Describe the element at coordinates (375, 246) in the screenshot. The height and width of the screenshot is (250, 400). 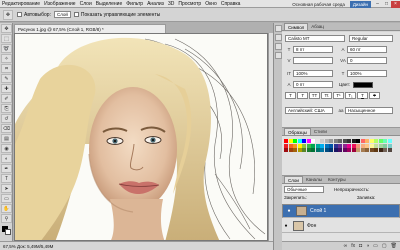
I see `folder-icon: ▭` at that location.